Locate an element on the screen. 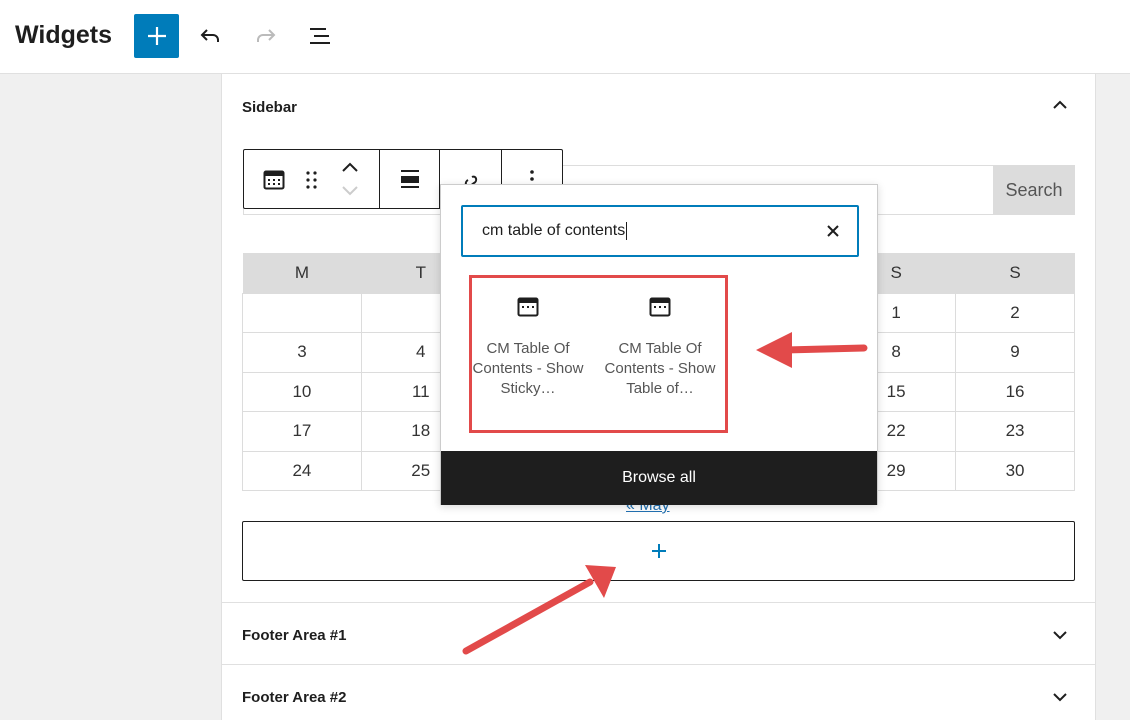 This screenshot has width=1130, height=720. calendar-day: 10 is located at coordinates (302, 391).